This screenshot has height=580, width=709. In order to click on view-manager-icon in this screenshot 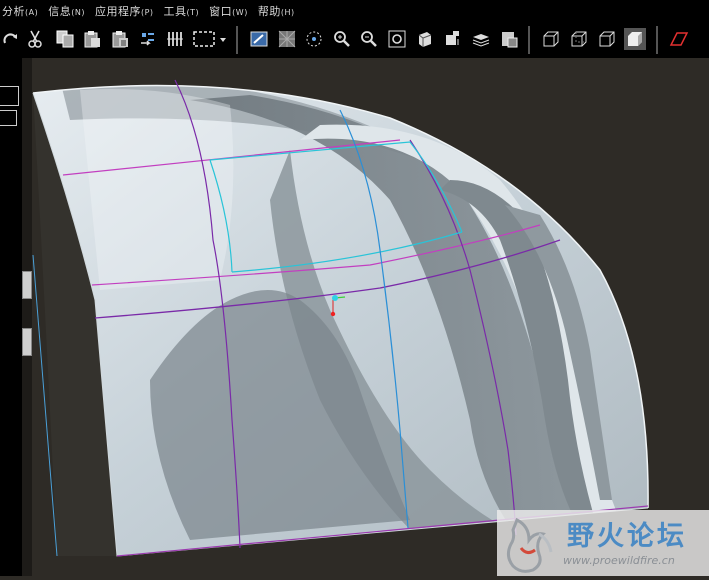, I will do `click(509, 39)`.